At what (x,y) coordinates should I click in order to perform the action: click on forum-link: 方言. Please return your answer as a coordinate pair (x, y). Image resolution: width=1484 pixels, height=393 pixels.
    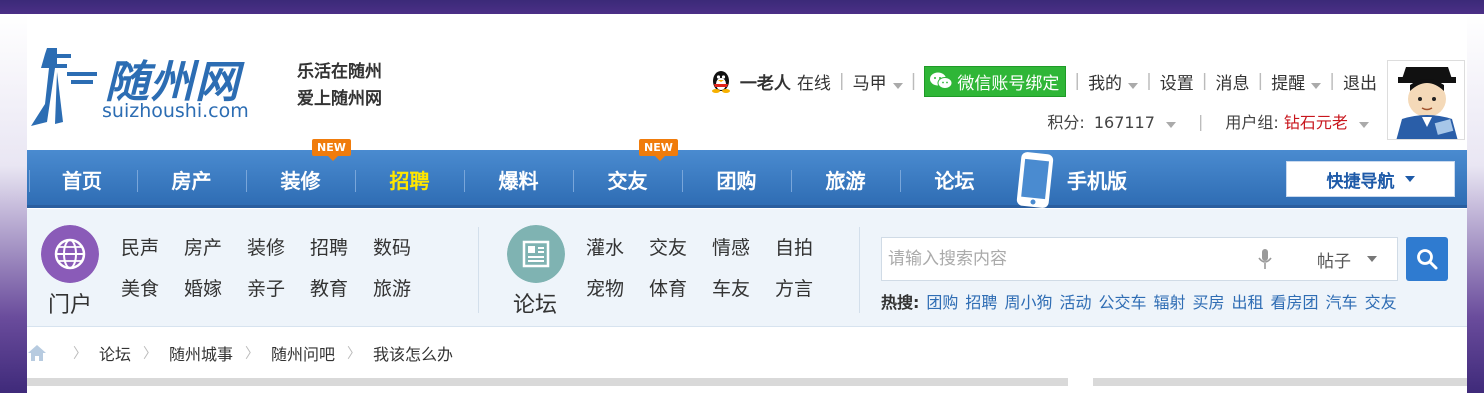
    Looking at the image, I should click on (794, 287).